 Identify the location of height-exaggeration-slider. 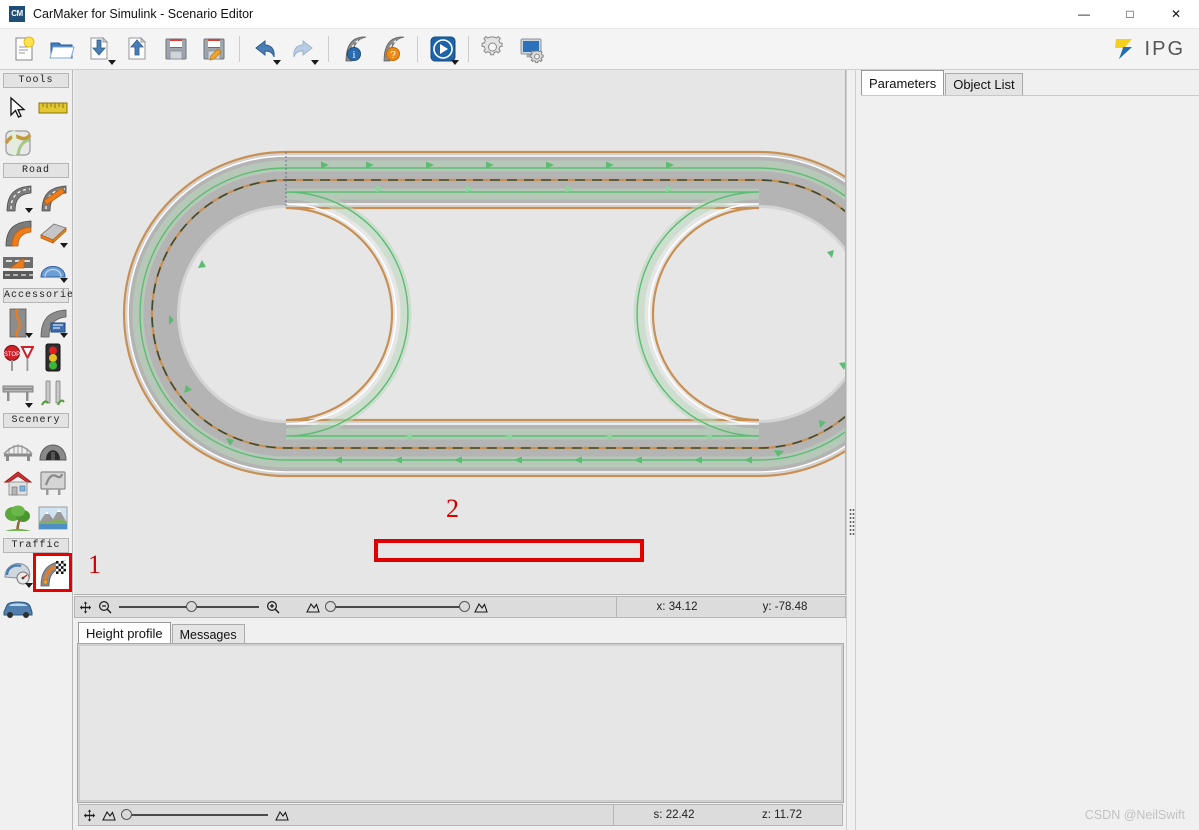
(397, 606).